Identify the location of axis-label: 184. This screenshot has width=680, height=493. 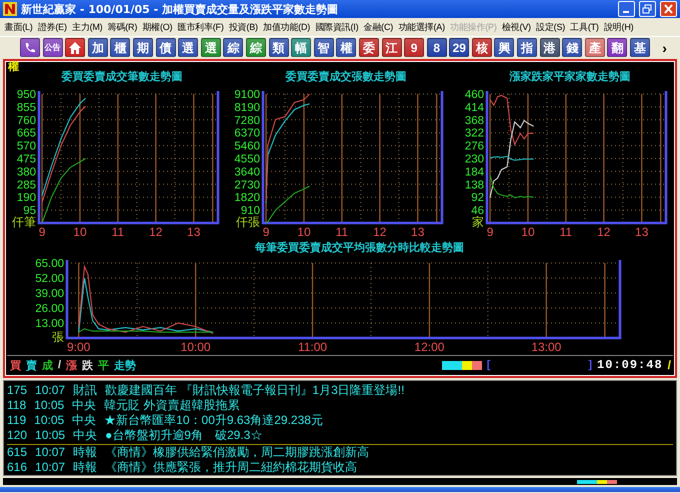
(474, 172).